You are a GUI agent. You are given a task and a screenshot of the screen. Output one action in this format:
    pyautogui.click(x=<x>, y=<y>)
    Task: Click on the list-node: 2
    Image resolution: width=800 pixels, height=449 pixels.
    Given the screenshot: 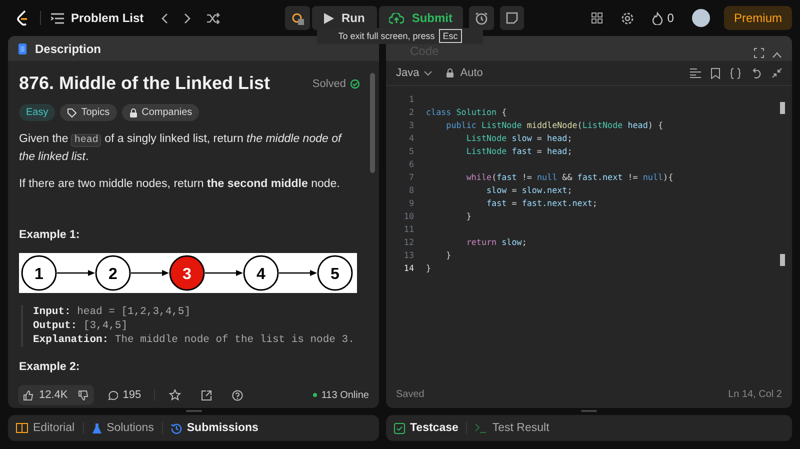 What is the action you would take?
    pyautogui.click(x=113, y=273)
    